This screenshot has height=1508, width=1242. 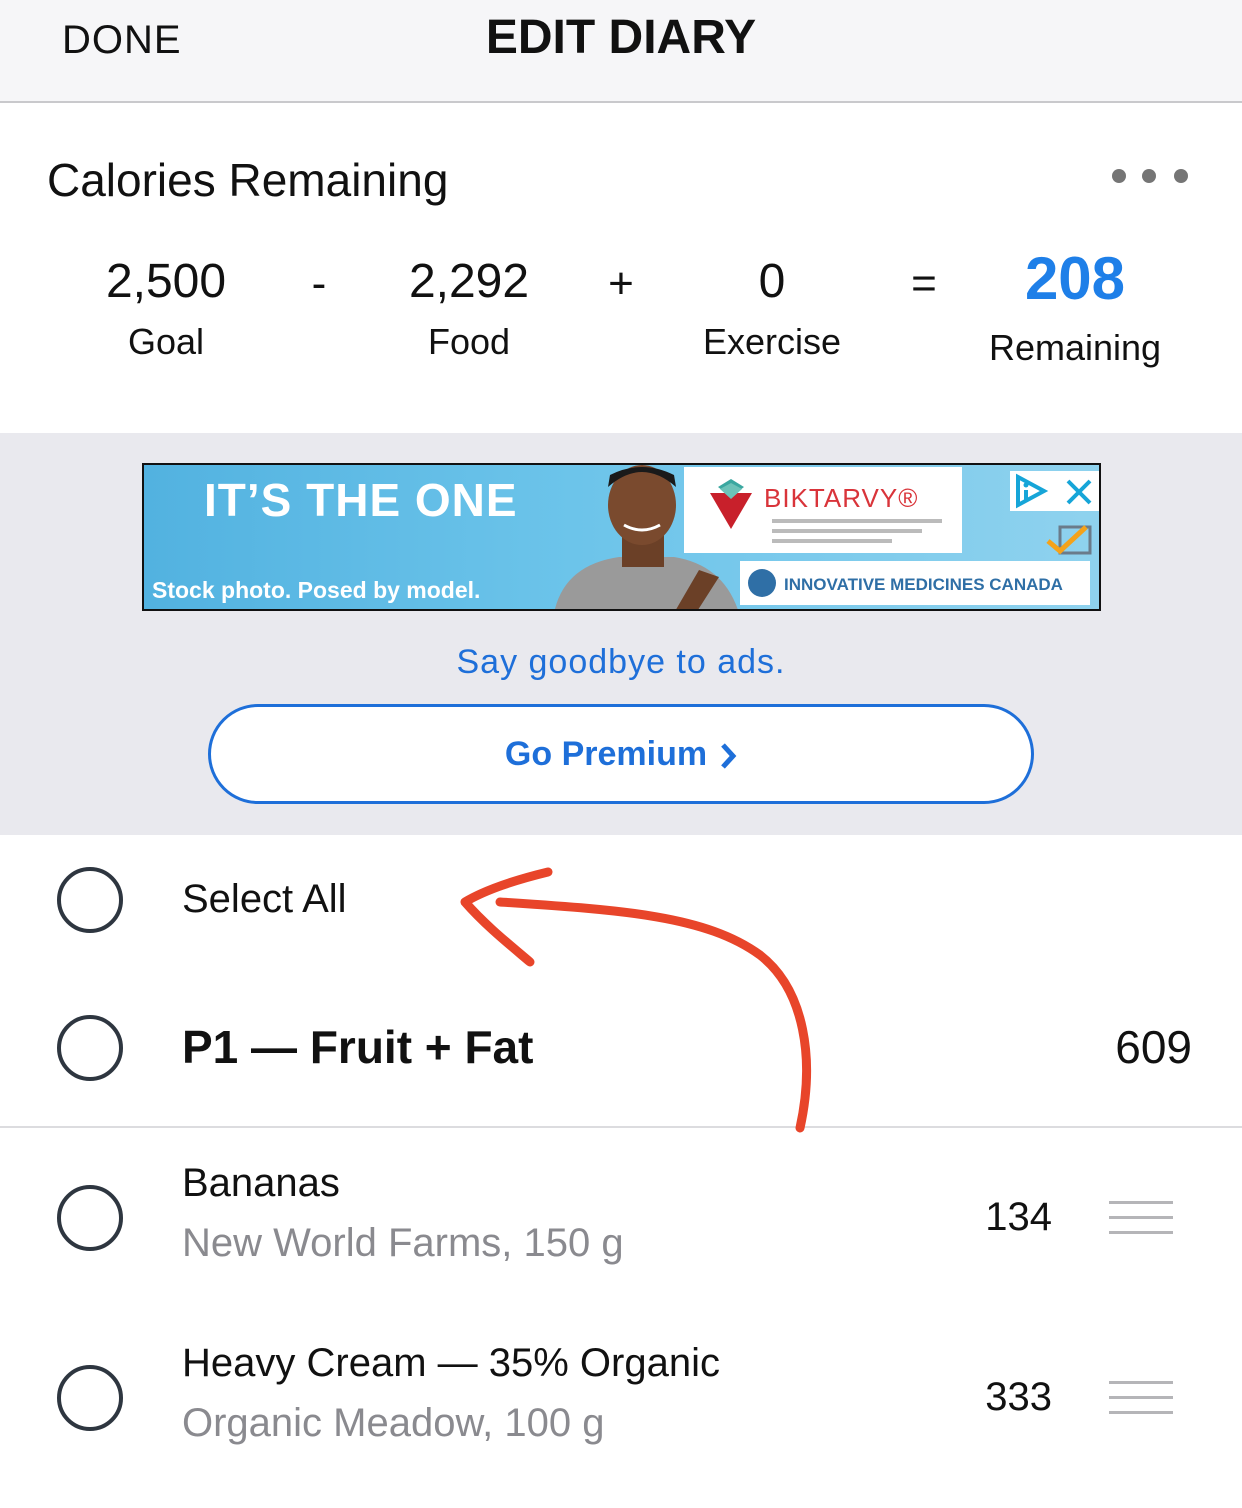 What do you see at coordinates (403, 1243) in the screenshot?
I see `food-detail: New World Farms, 150 g` at bounding box center [403, 1243].